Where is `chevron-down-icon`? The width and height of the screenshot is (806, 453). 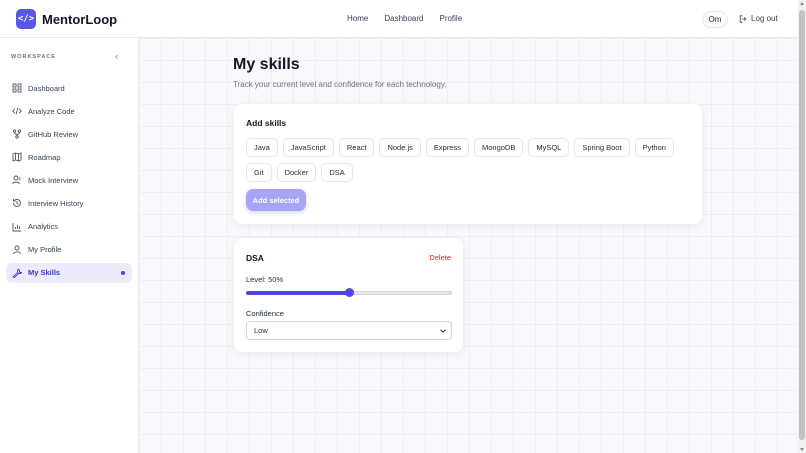
chevron-down-icon is located at coordinates (443, 331).